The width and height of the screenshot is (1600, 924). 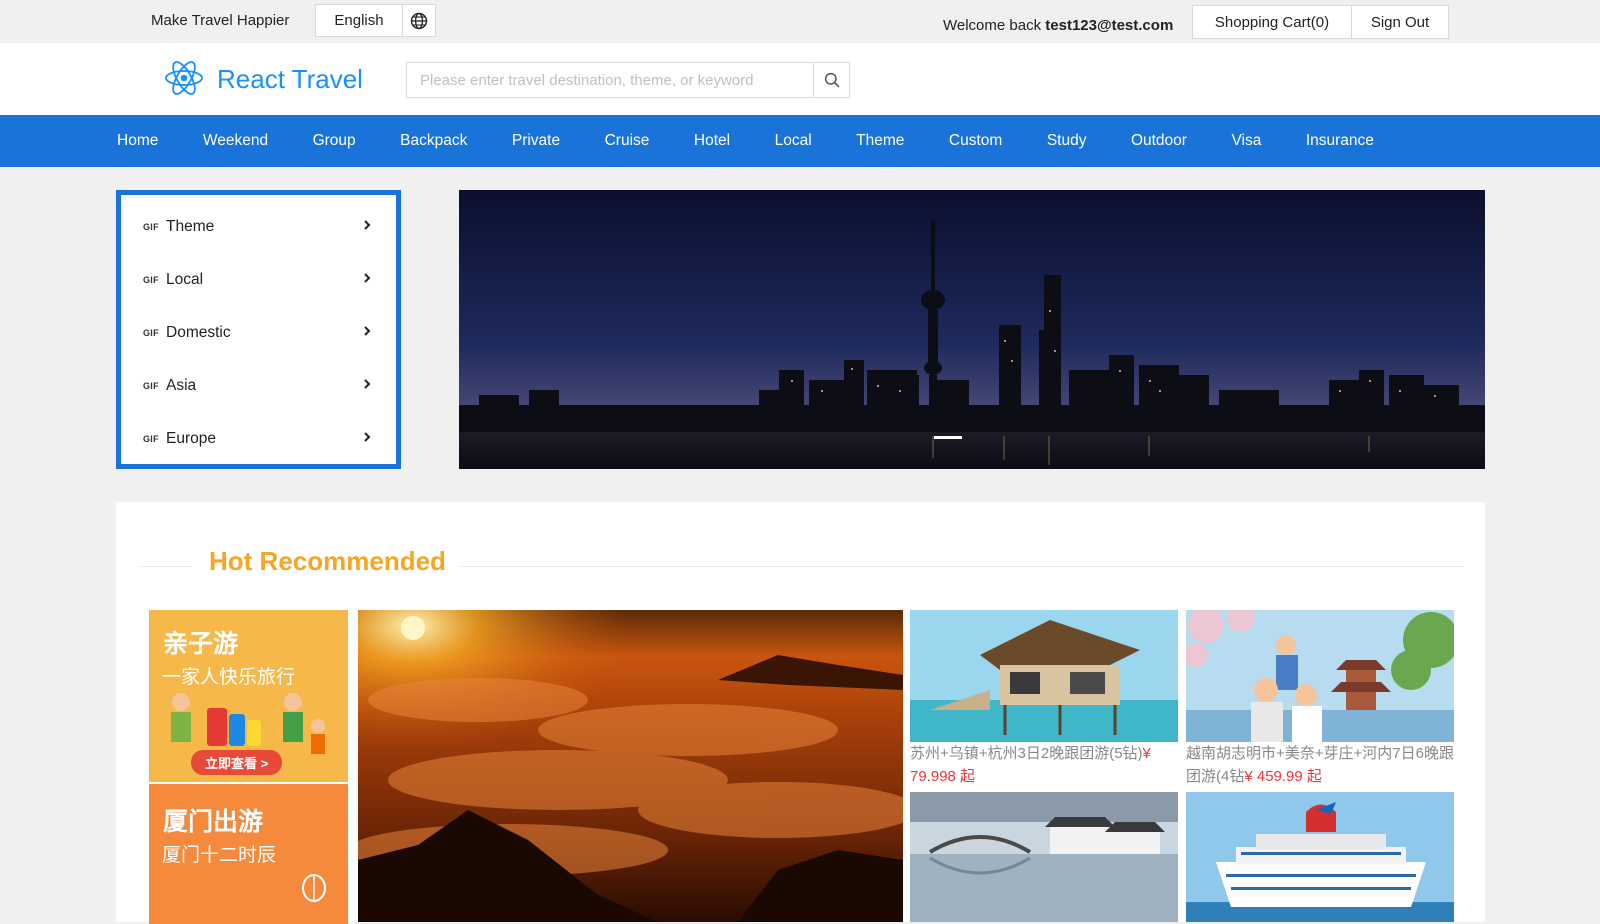 What do you see at coordinates (258, 438) in the screenshot?
I see `menu-item-europe: GIF Europe` at bounding box center [258, 438].